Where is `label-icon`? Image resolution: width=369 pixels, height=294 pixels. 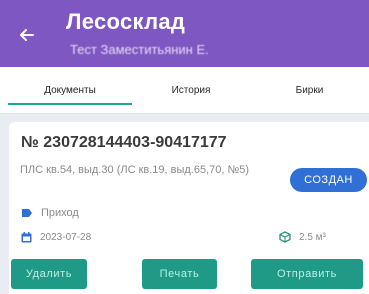
label-icon is located at coordinates (27, 213).